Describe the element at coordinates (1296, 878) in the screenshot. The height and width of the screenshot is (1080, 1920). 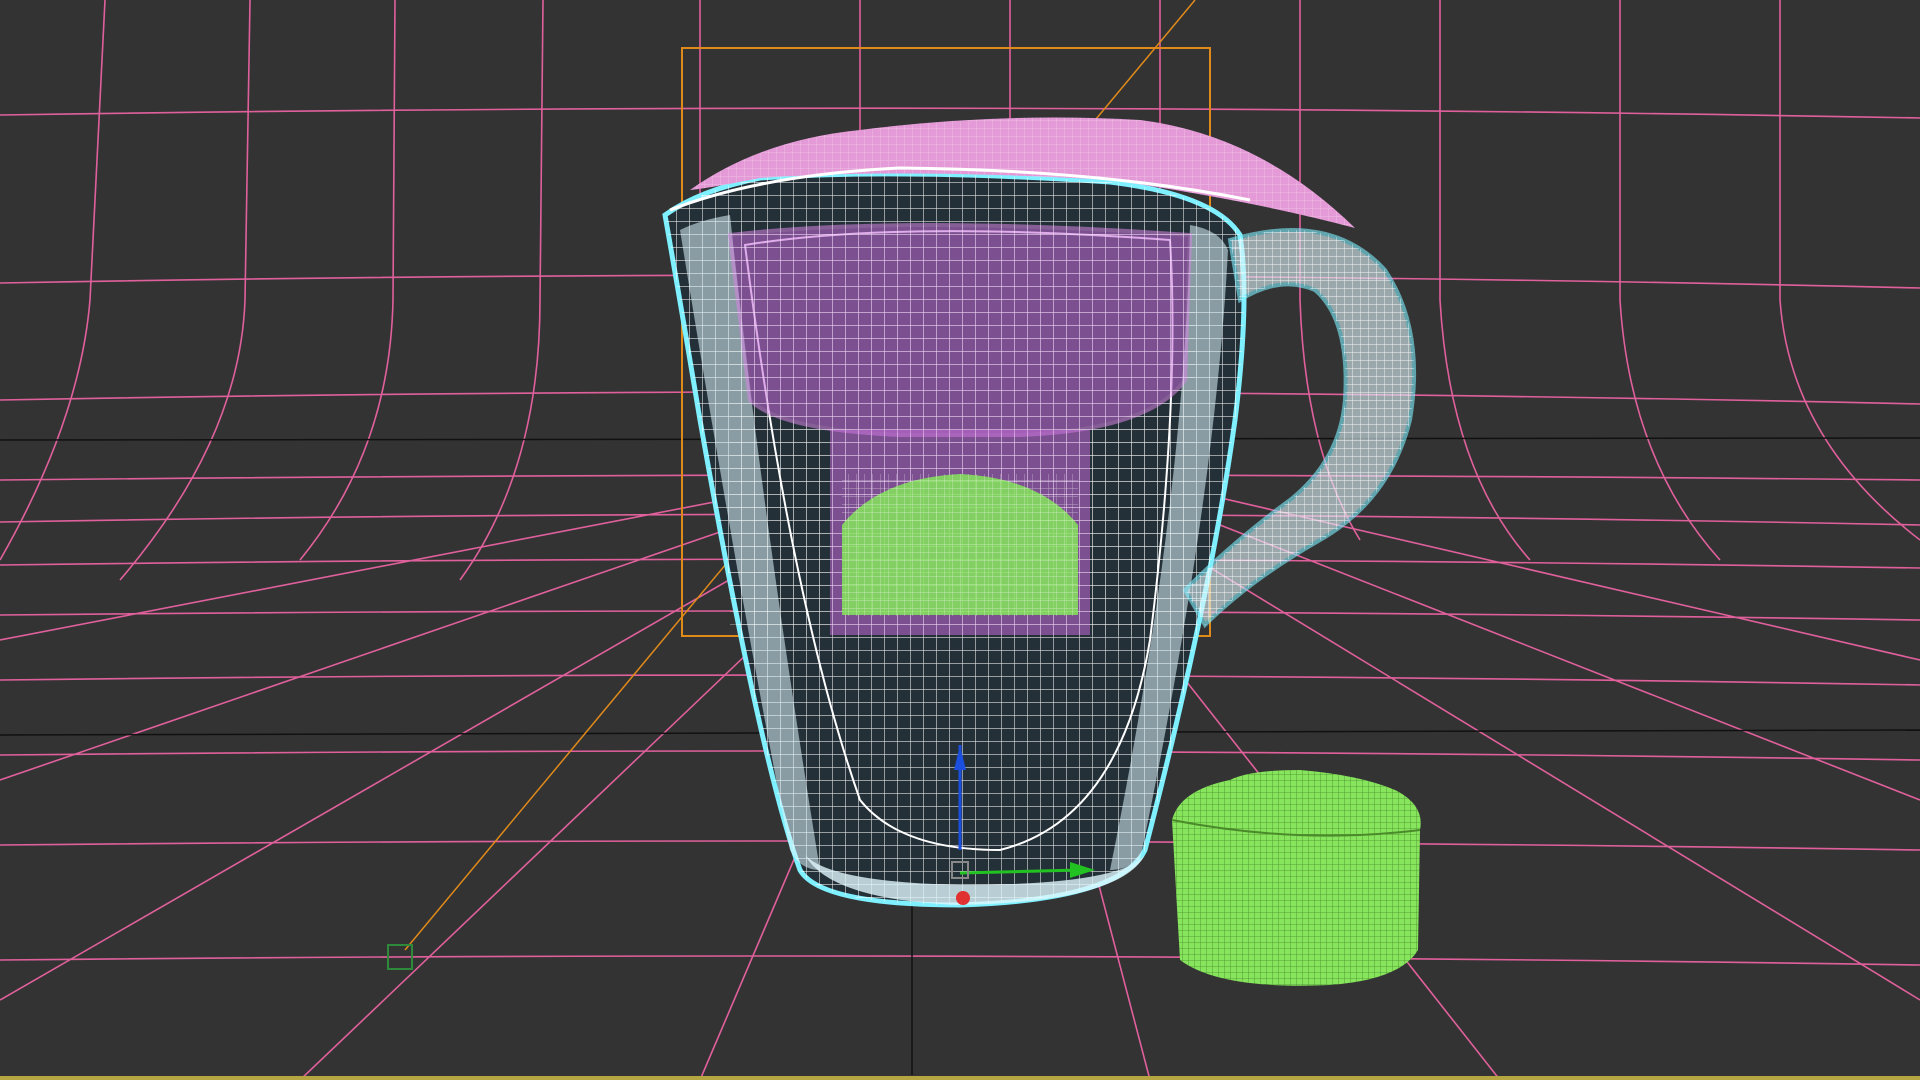
I see `filter-cartridge` at that location.